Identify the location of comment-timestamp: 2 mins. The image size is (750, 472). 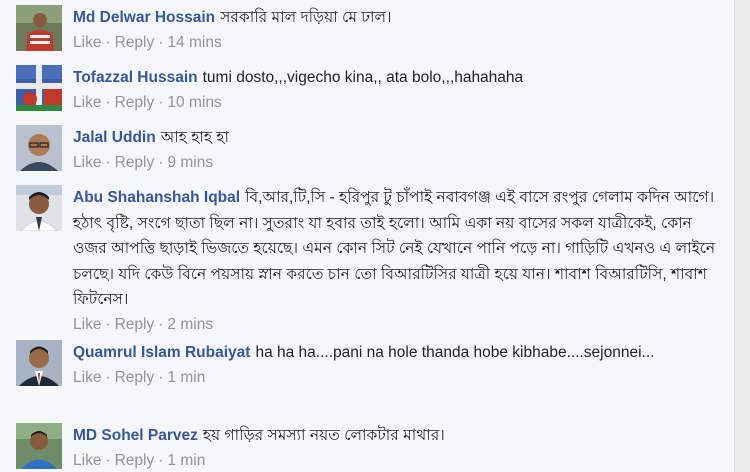
(190, 324).